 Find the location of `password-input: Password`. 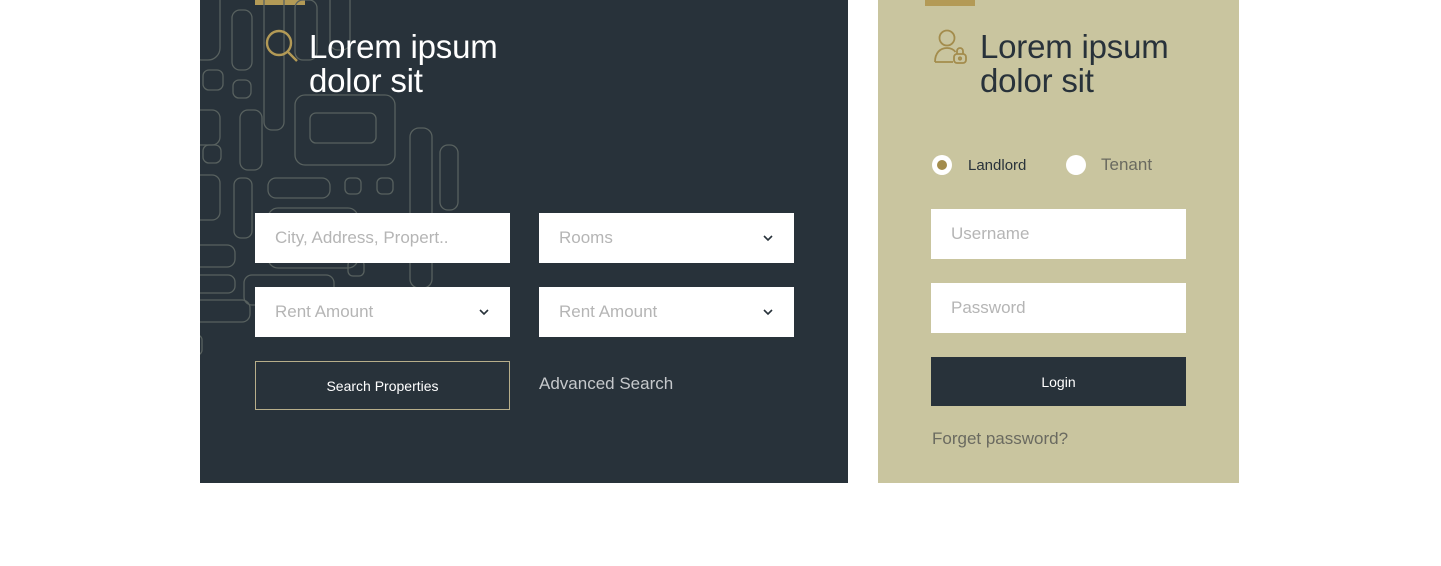

password-input: Password is located at coordinates (1058, 308).